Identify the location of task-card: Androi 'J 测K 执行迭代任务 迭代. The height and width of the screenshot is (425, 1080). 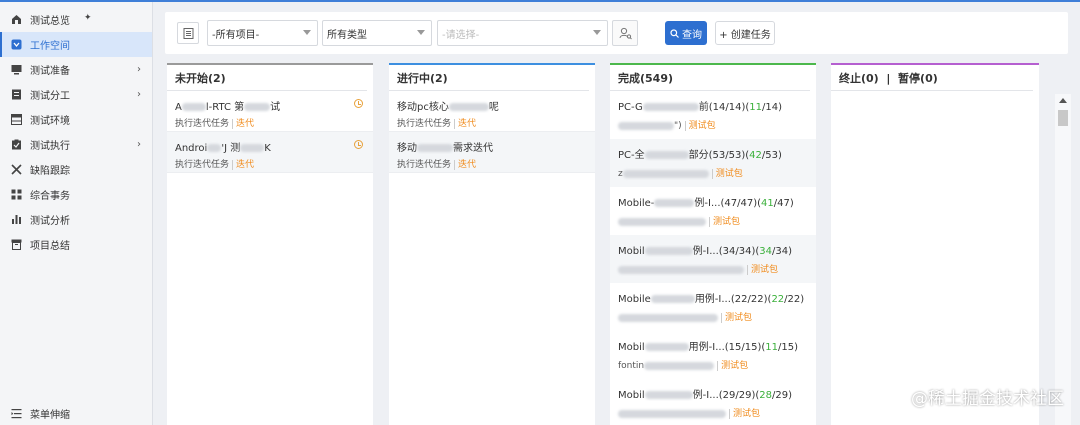
(270, 152).